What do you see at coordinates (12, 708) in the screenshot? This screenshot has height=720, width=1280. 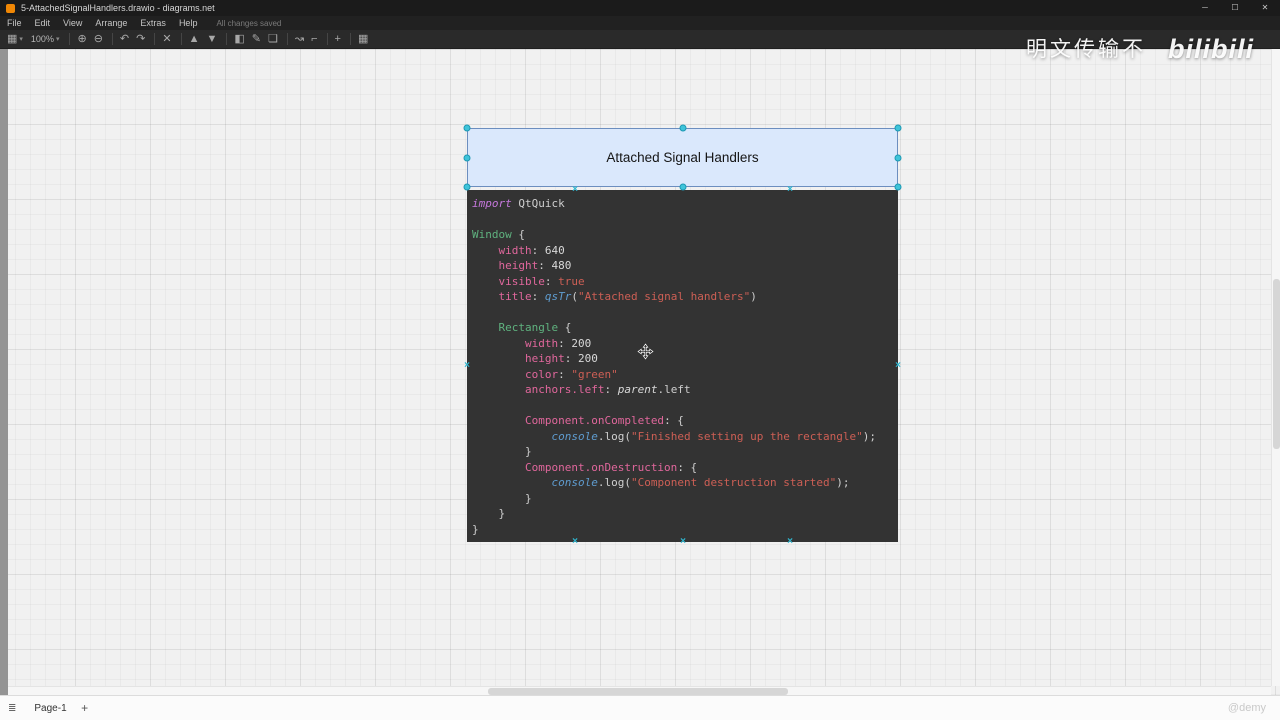 I see `pages-toggle-icon: ≣` at bounding box center [12, 708].